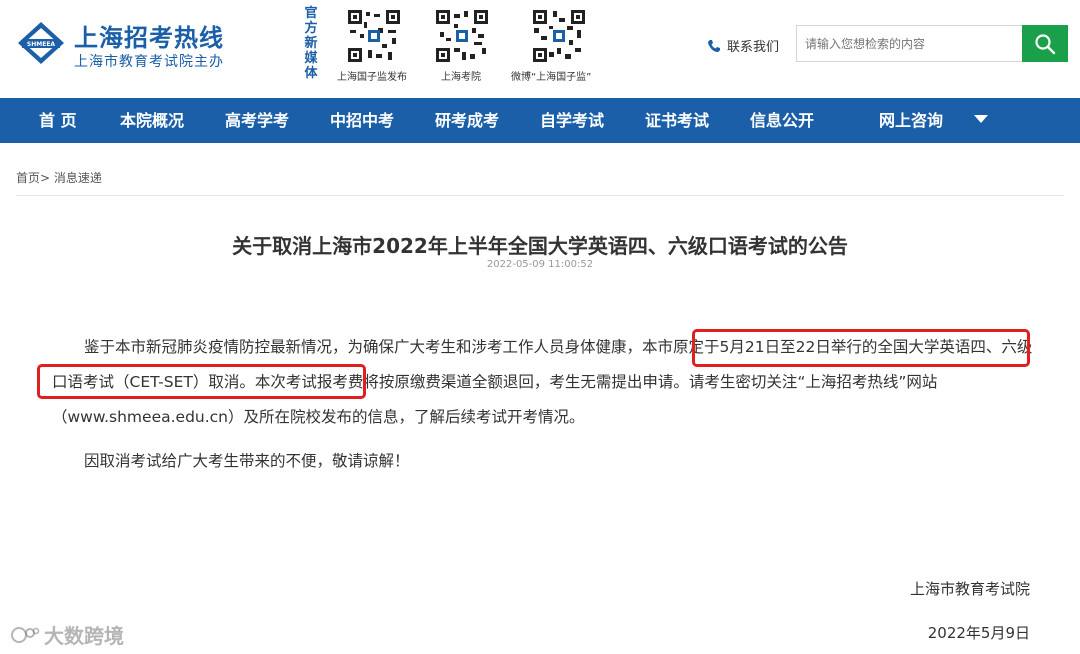 The width and height of the screenshot is (1080, 654). What do you see at coordinates (677, 120) in the screenshot?
I see `nav-item-zhengshu: 证书考试` at bounding box center [677, 120].